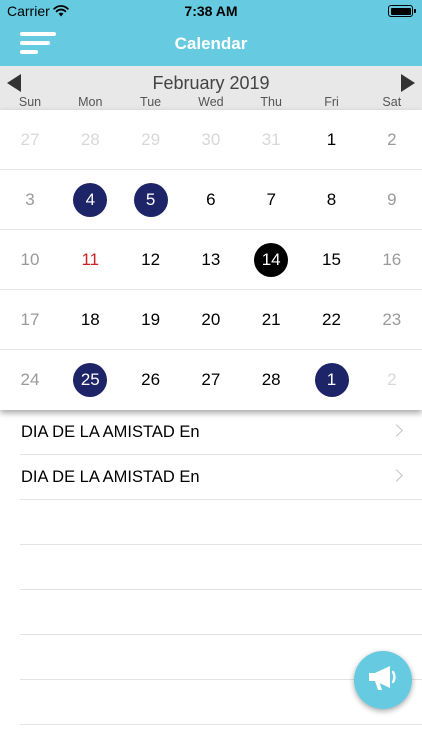  I want to click on day-cell: 23, so click(392, 320).